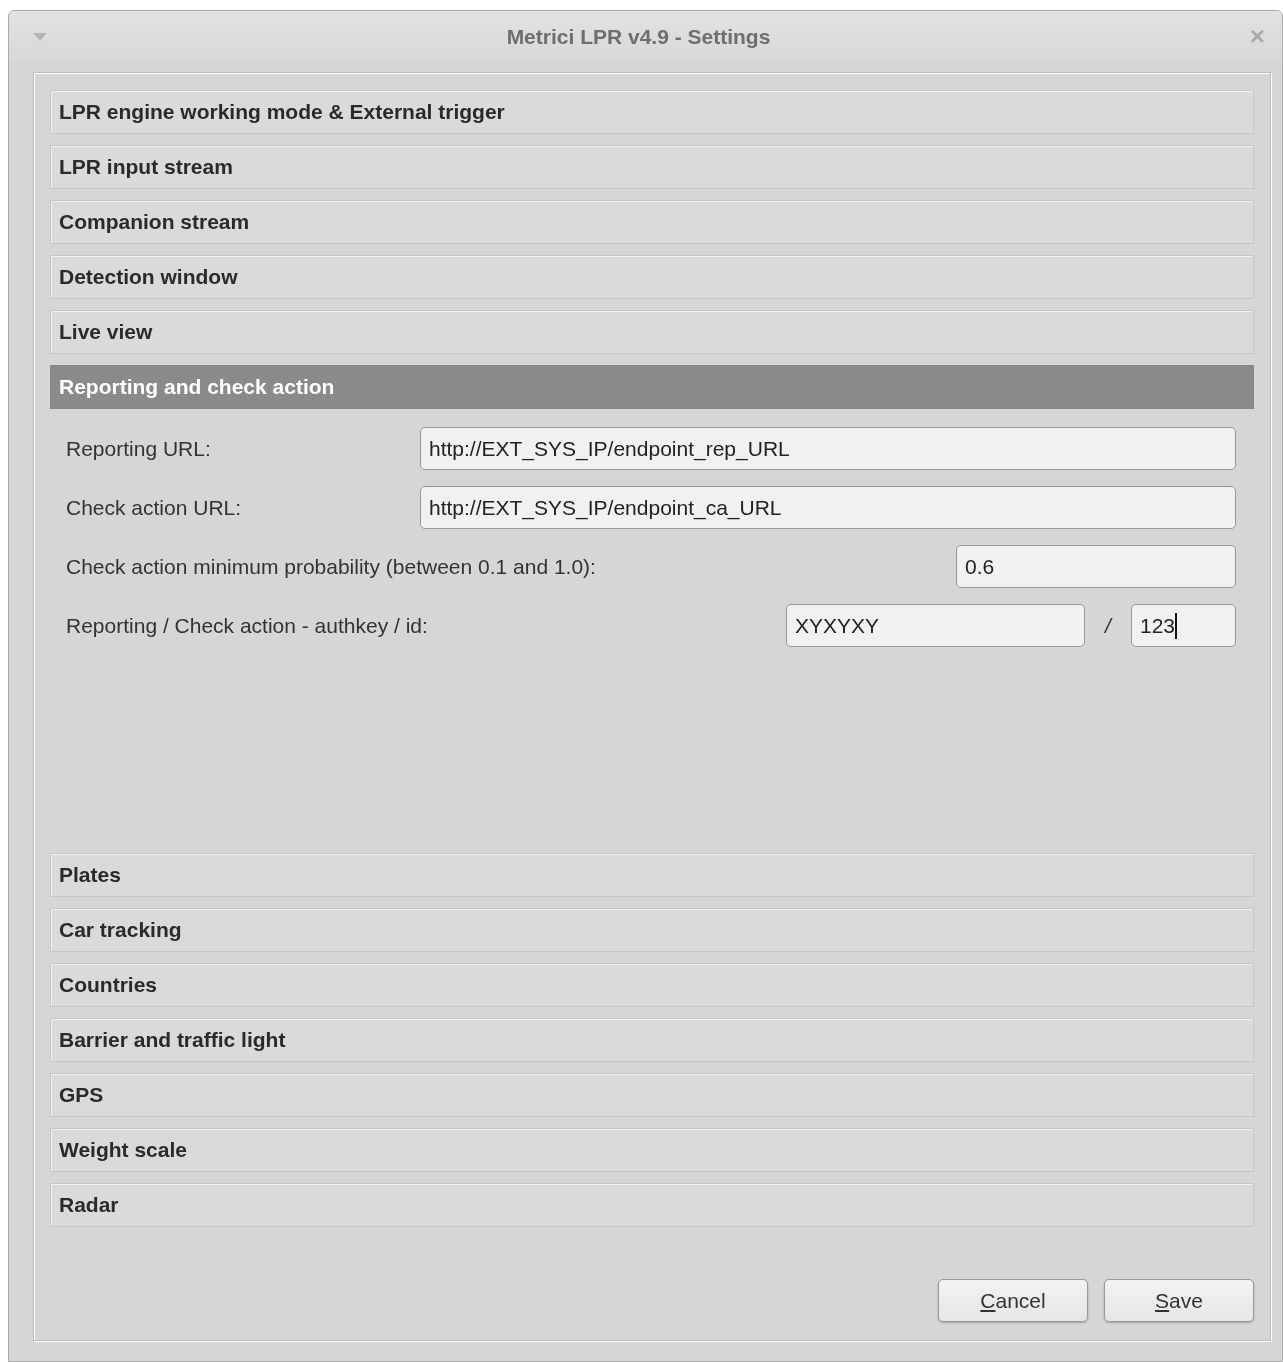  What do you see at coordinates (652, 985) in the screenshot?
I see `section-header: Countries` at bounding box center [652, 985].